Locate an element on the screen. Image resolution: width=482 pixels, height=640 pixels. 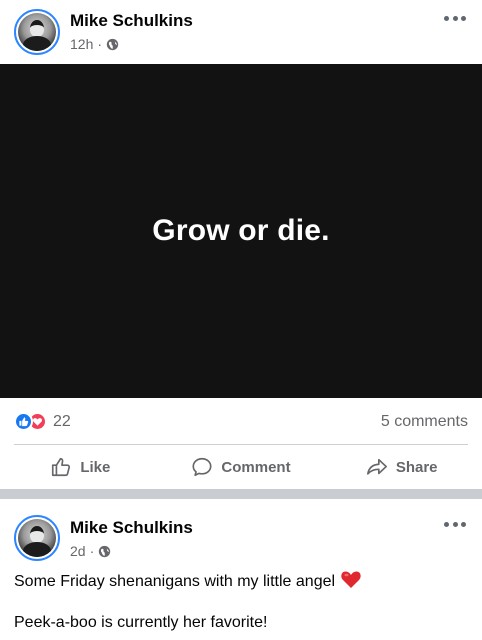
like-button: Like is located at coordinates (80, 467).